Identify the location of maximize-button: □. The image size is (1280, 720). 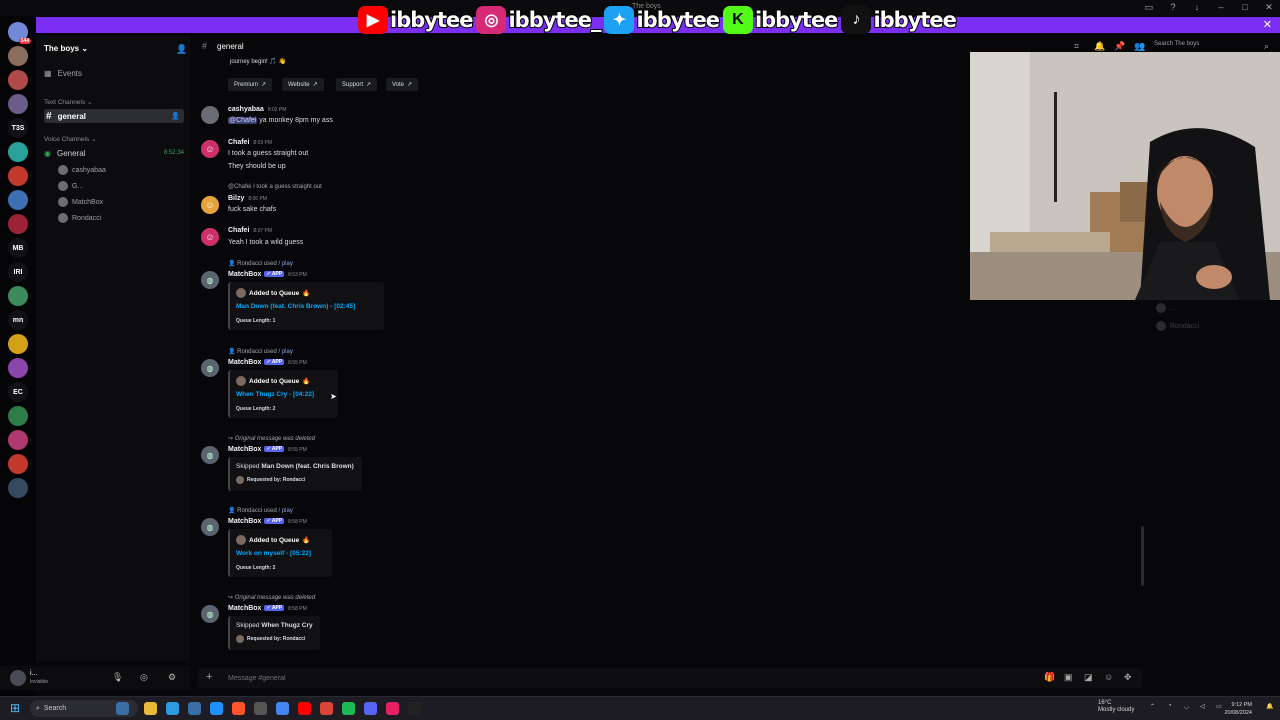
(1245, 7).